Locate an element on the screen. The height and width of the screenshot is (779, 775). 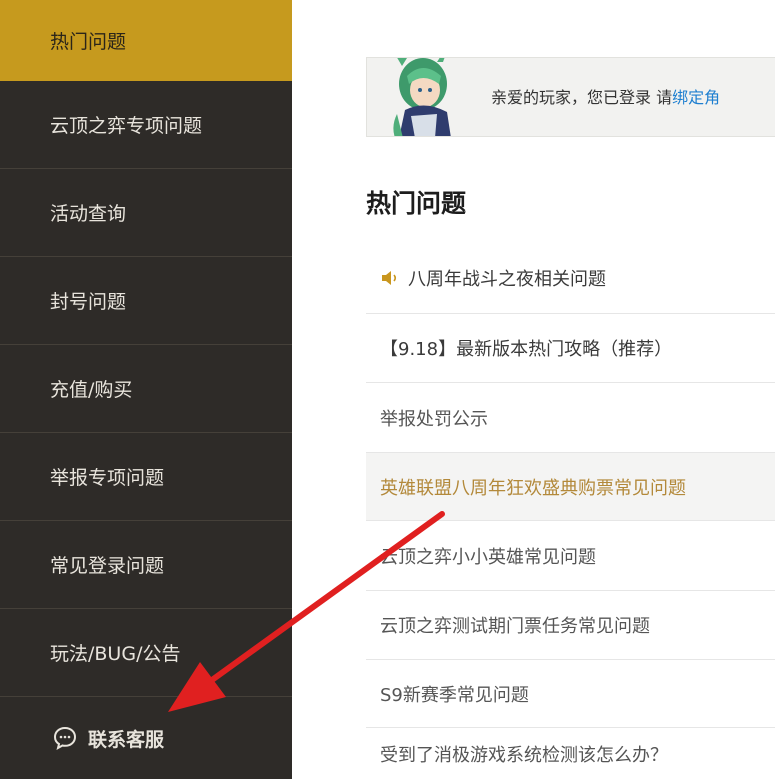
question-item-highlighted: 英雄联盟八周年狂欢盛典购票常见问题 is located at coordinates (570, 487).